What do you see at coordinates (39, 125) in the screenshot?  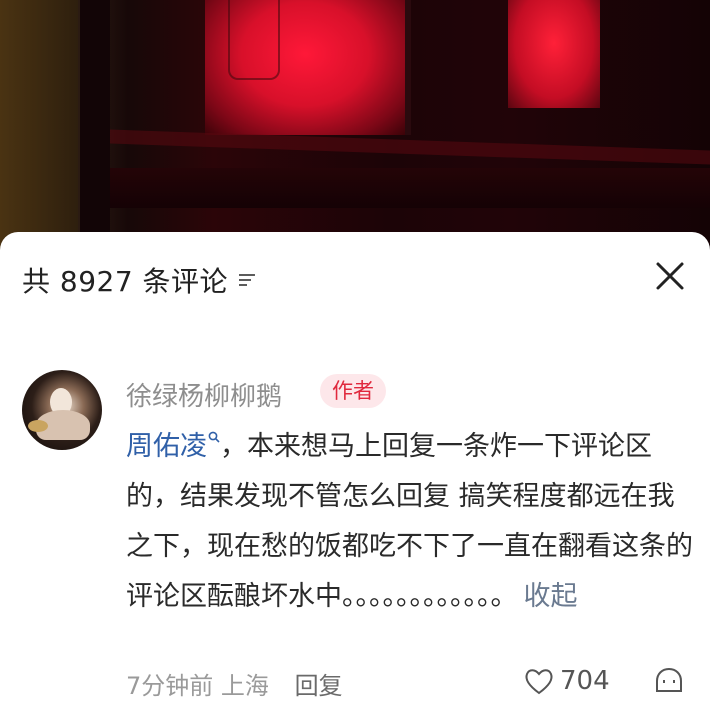 I see `background-wooden-post` at bounding box center [39, 125].